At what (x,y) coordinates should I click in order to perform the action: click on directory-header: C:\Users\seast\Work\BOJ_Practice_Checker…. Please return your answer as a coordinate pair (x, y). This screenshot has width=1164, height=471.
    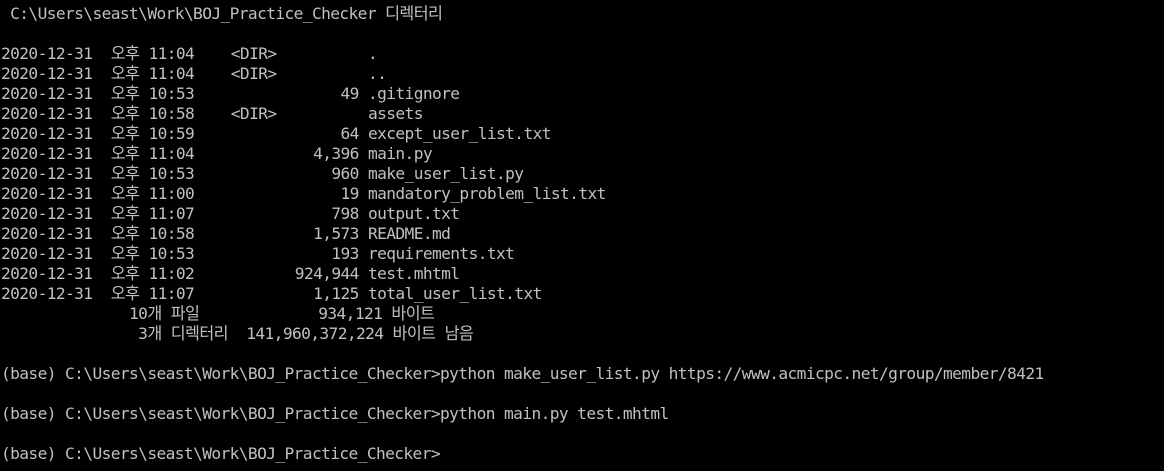
    Looking at the image, I should click on (222, 13).